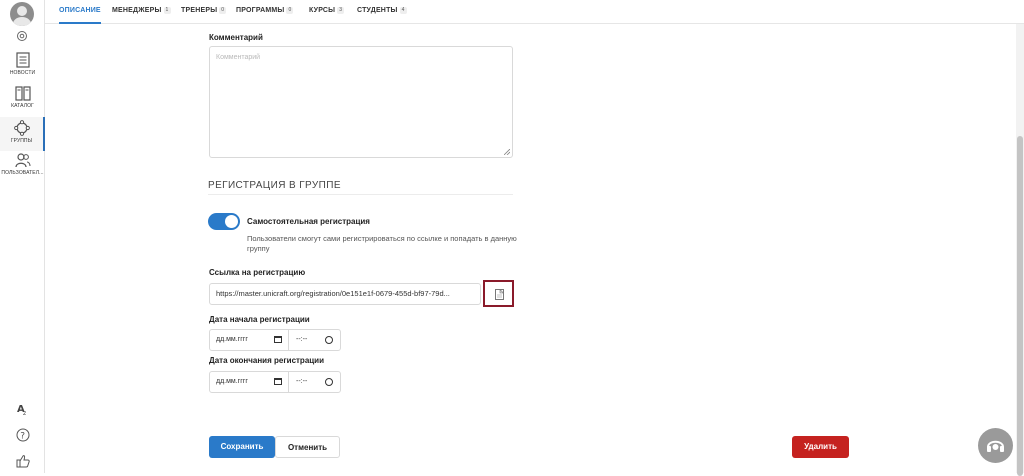 Image resolution: width=1024 pixels, height=476 pixels. I want to click on groups-icon, so click(21, 128).